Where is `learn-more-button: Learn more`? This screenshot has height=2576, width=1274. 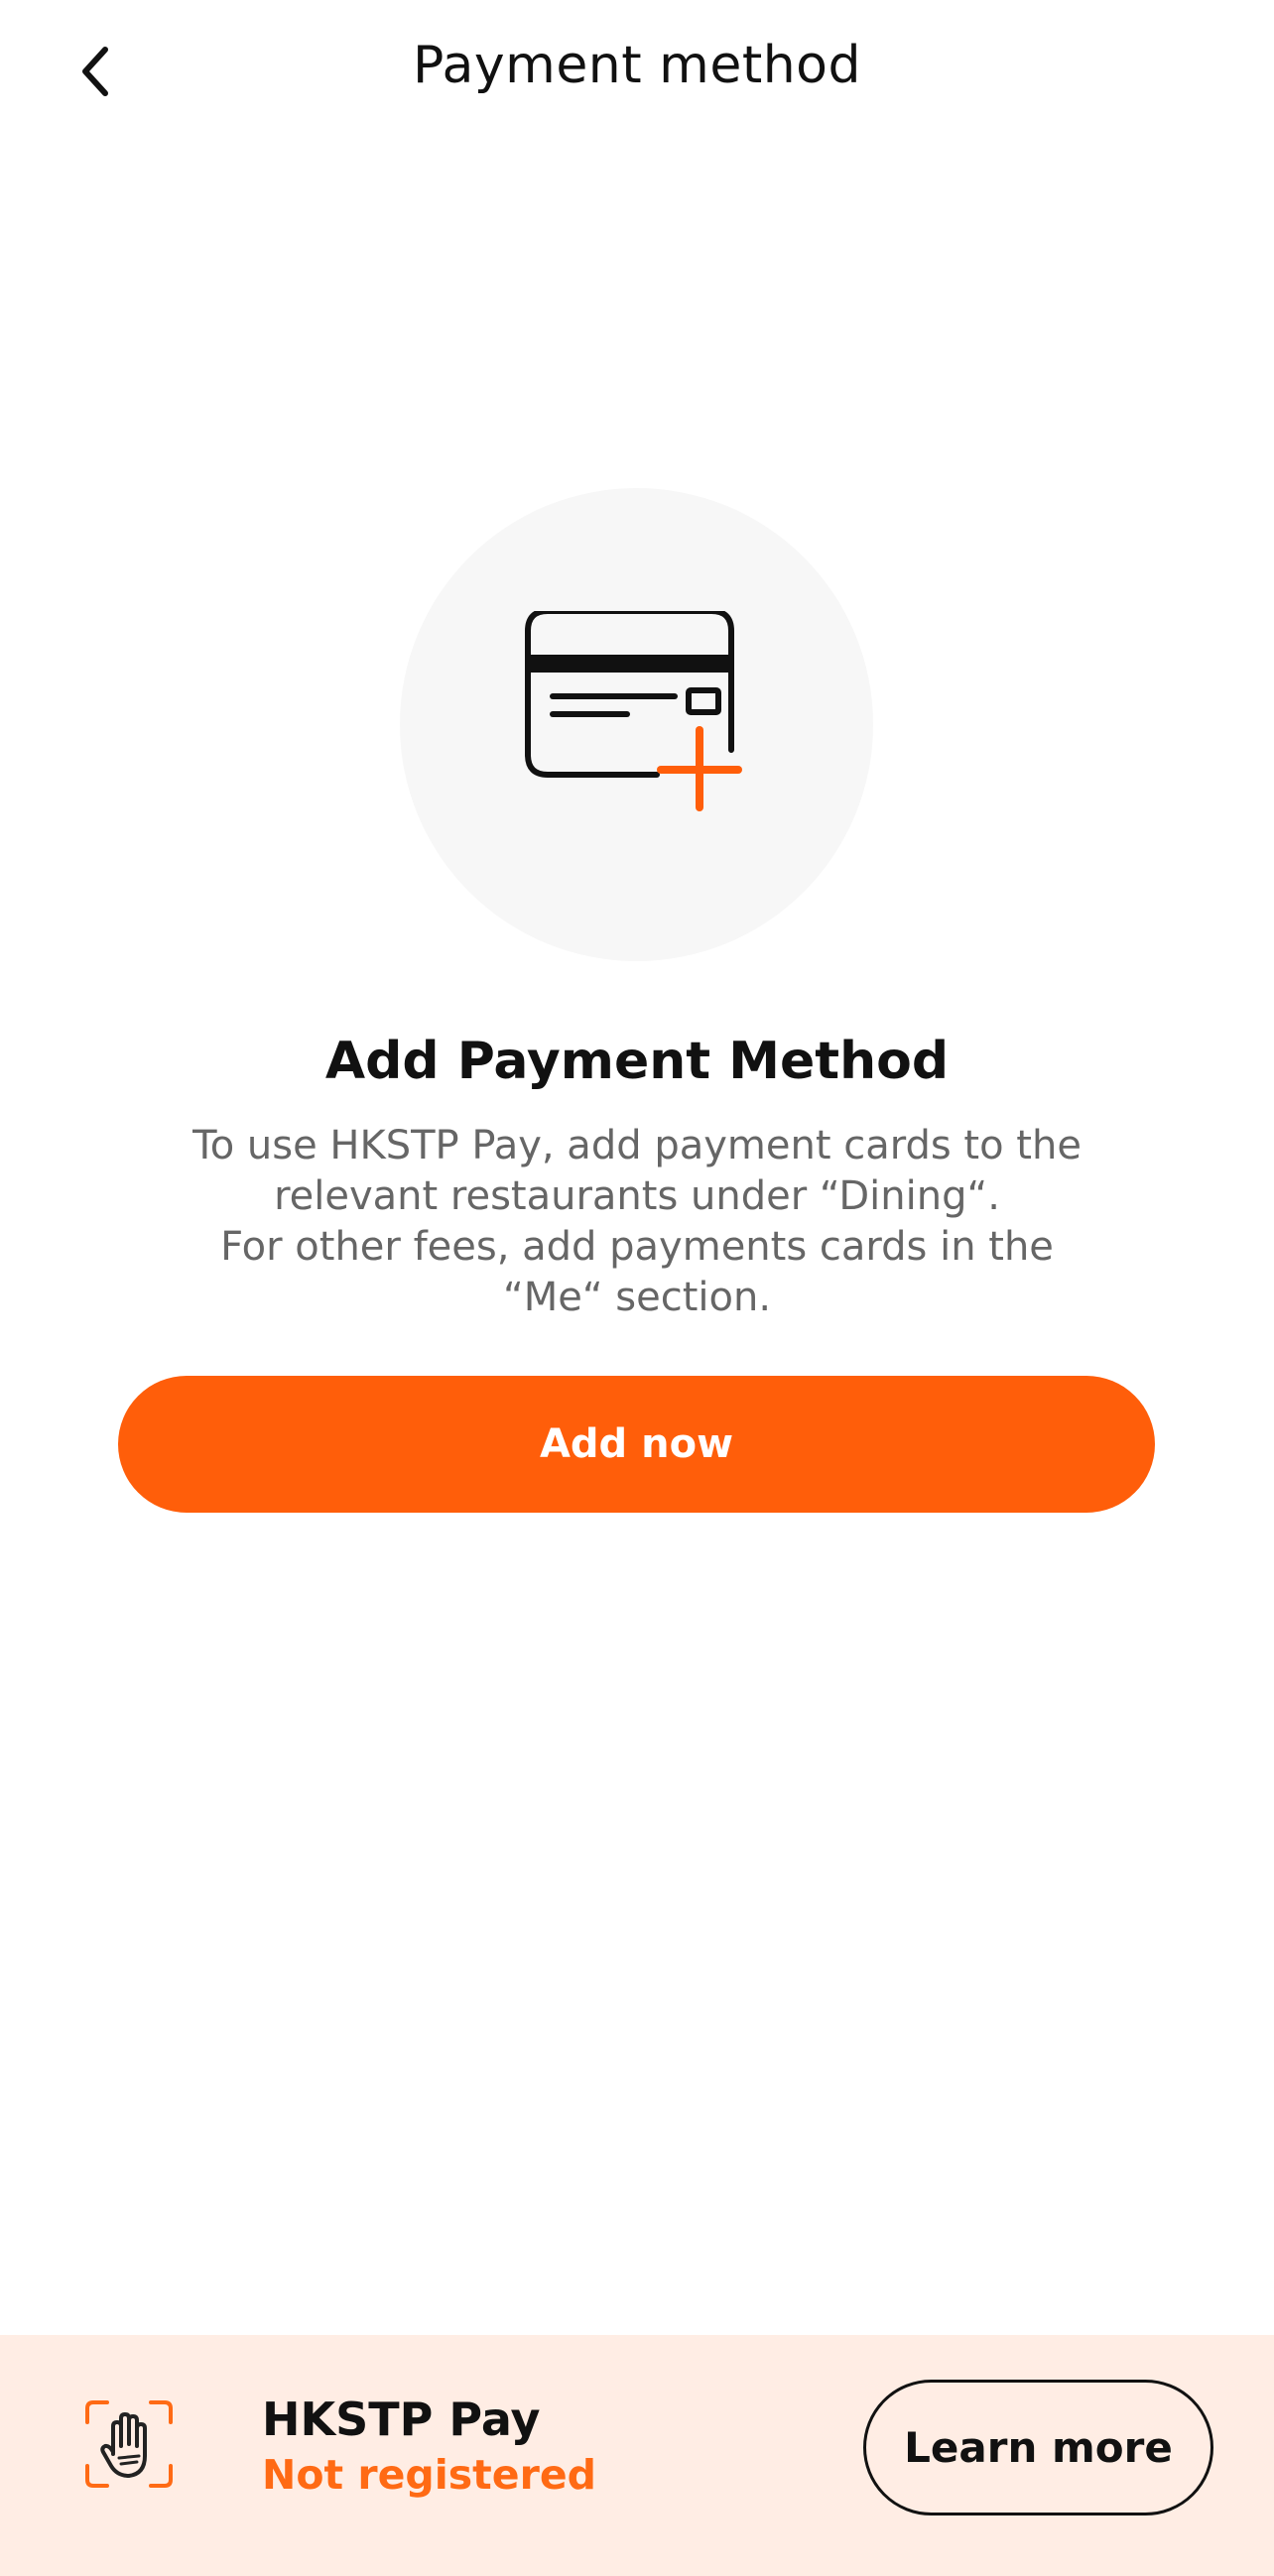 learn-more-button: Learn more is located at coordinates (1038, 2447).